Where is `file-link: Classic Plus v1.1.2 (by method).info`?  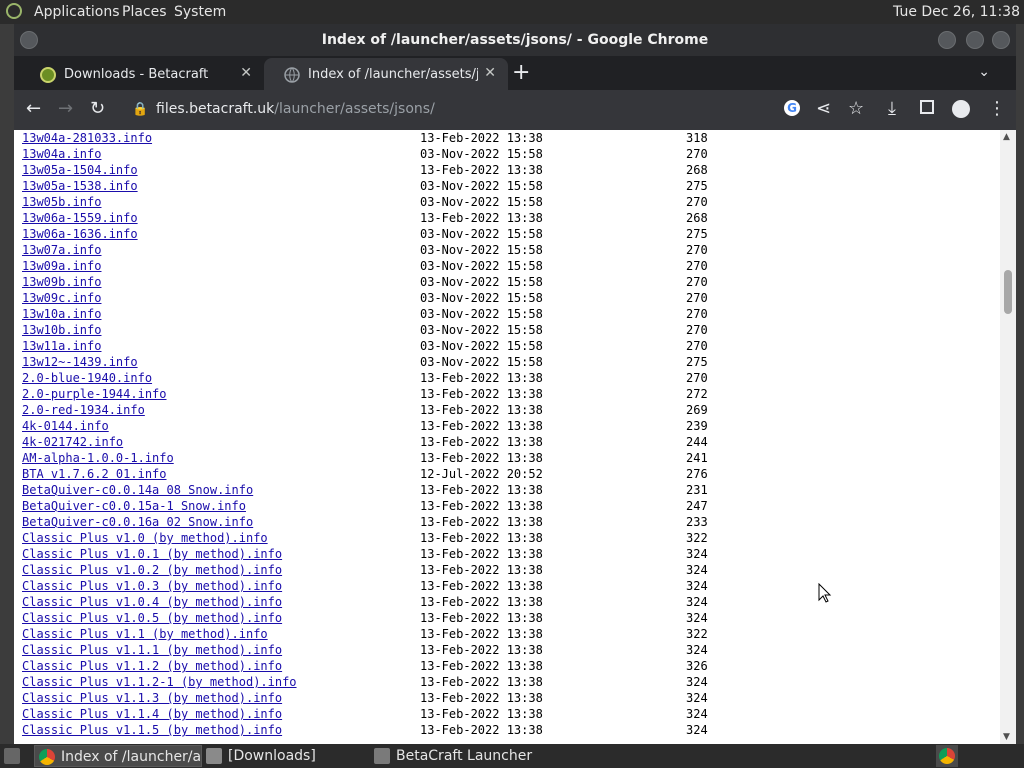
file-link: Classic Plus v1.1.2 (by method).info is located at coordinates (152, 666).